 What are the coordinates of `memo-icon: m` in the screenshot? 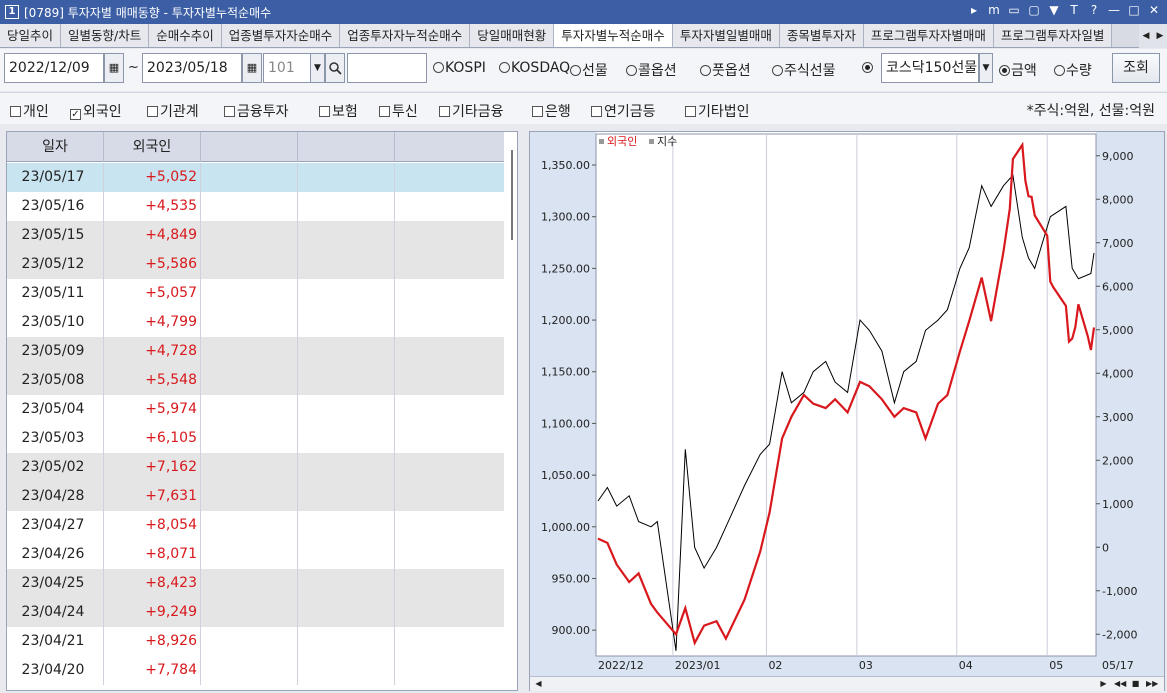 It's located at (994, 10).